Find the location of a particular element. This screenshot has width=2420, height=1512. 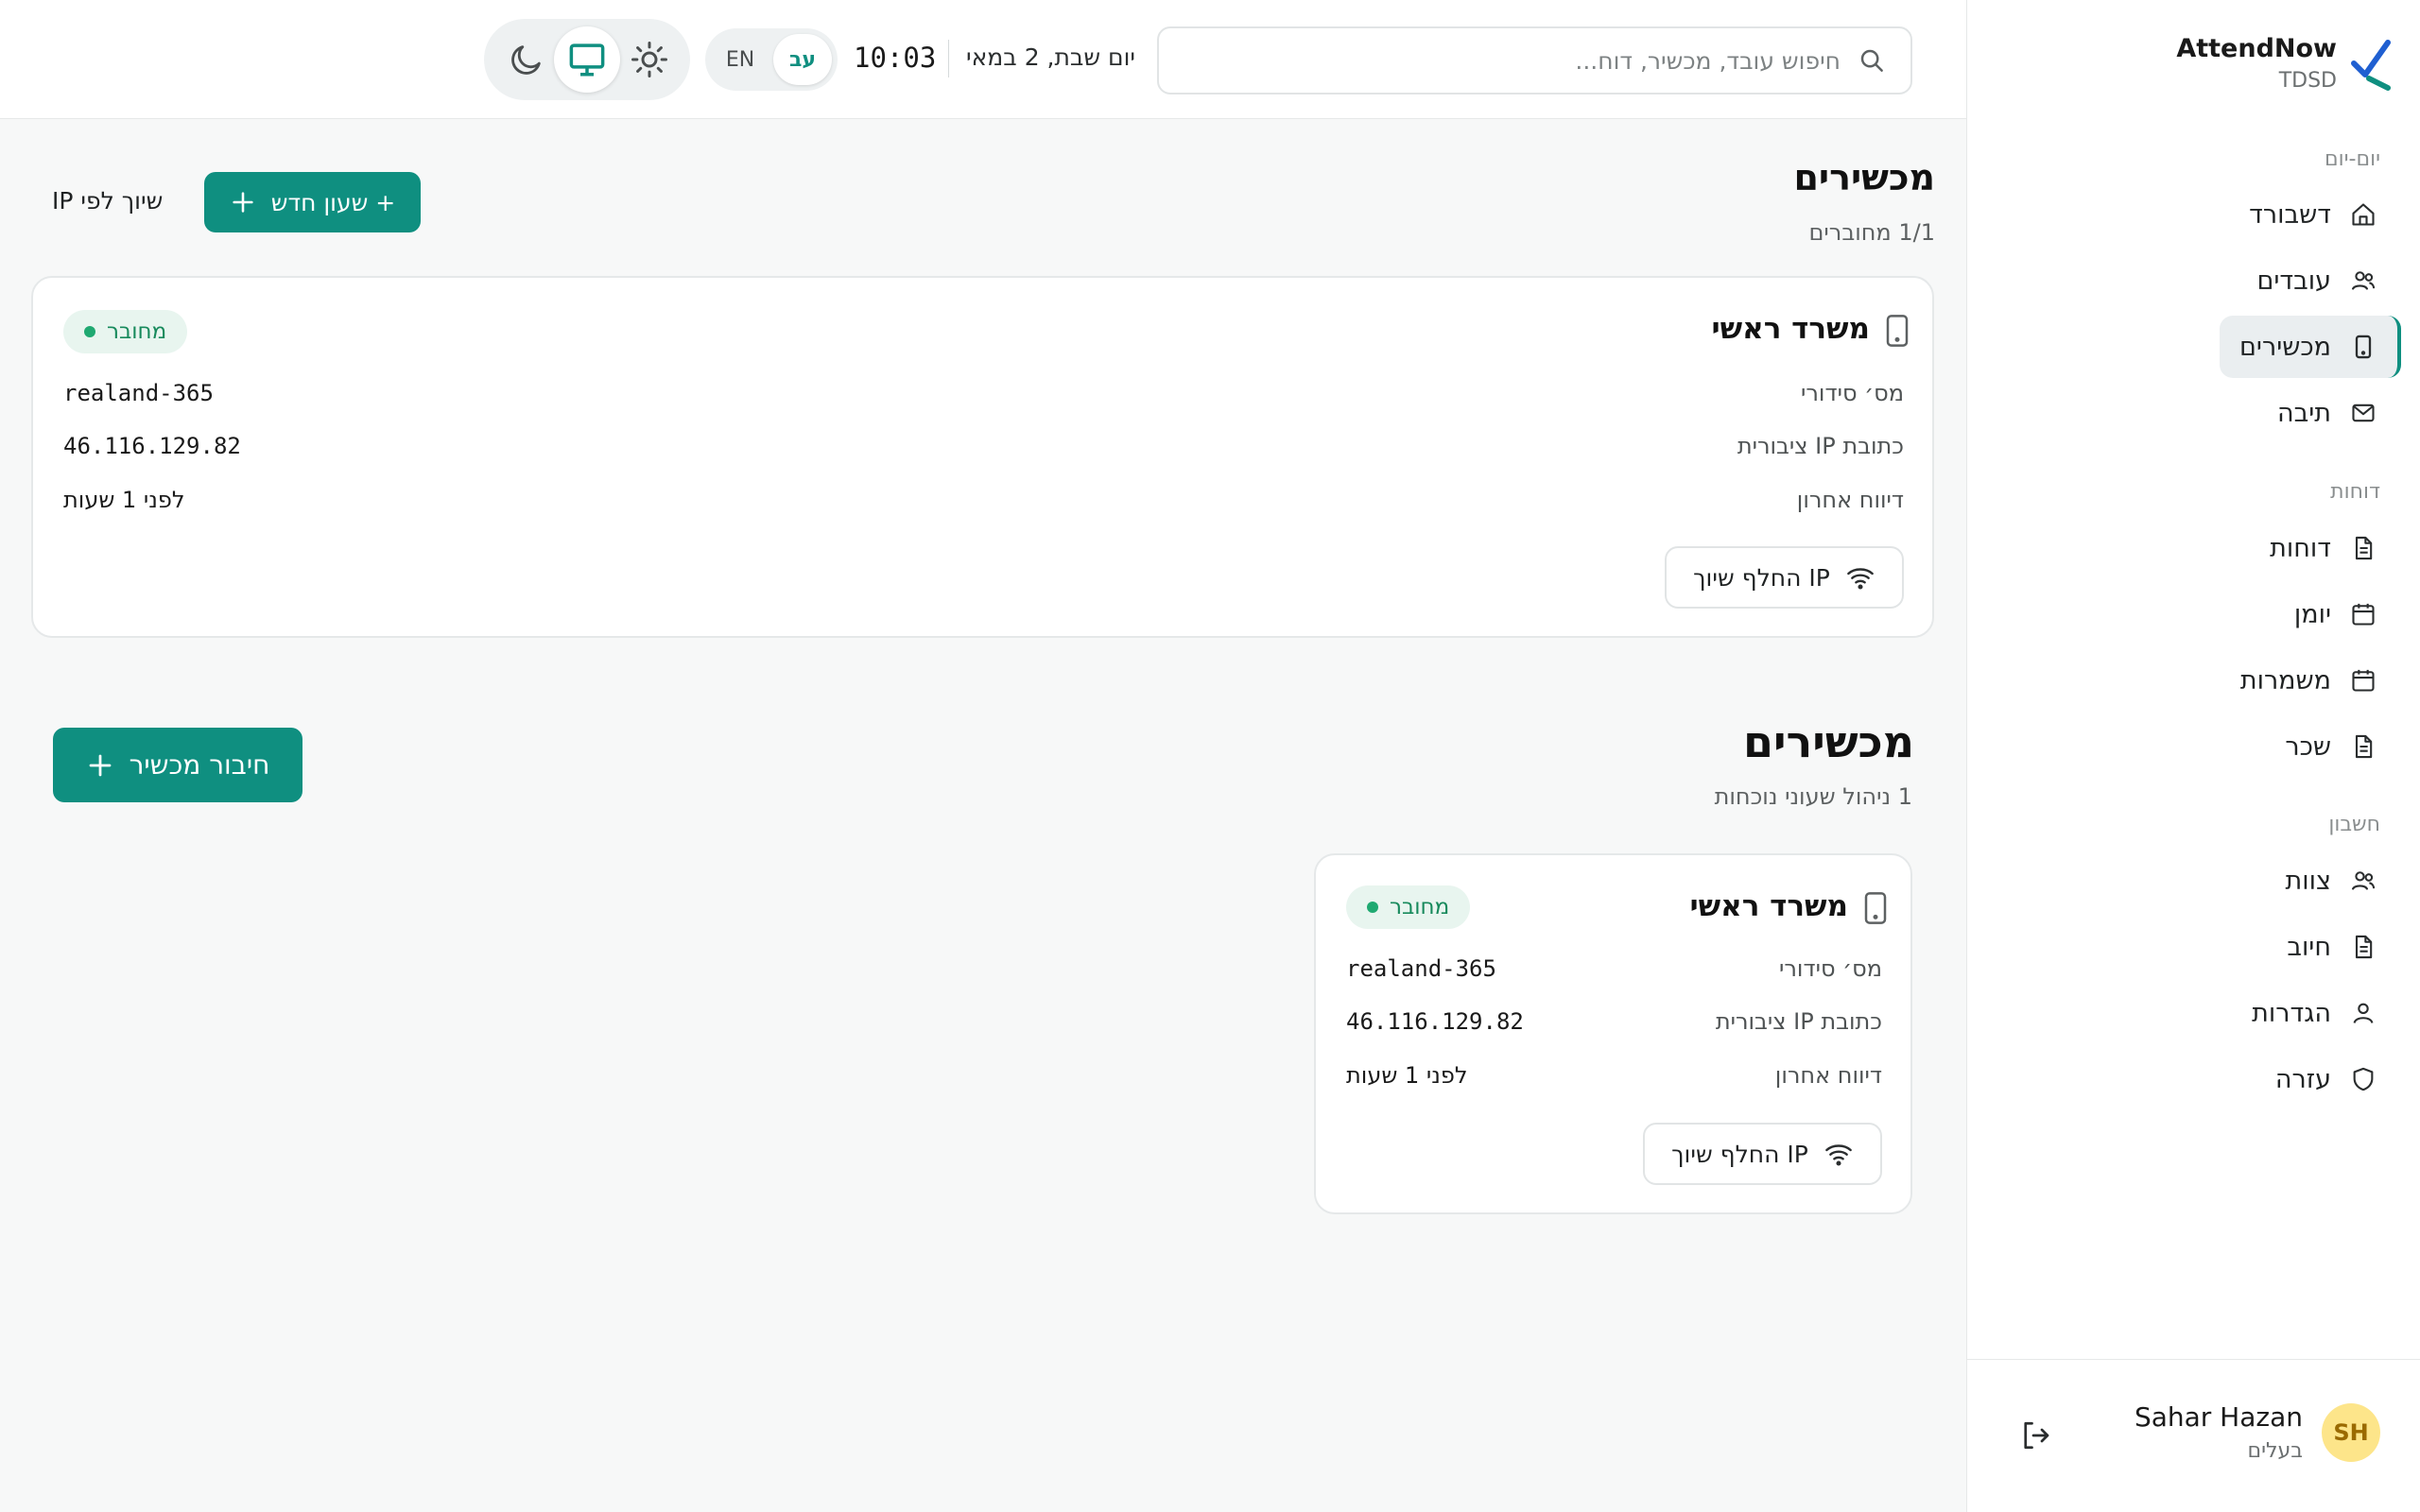

last-report-value: לפני 1 שעות is located at coordinates (124, 500).